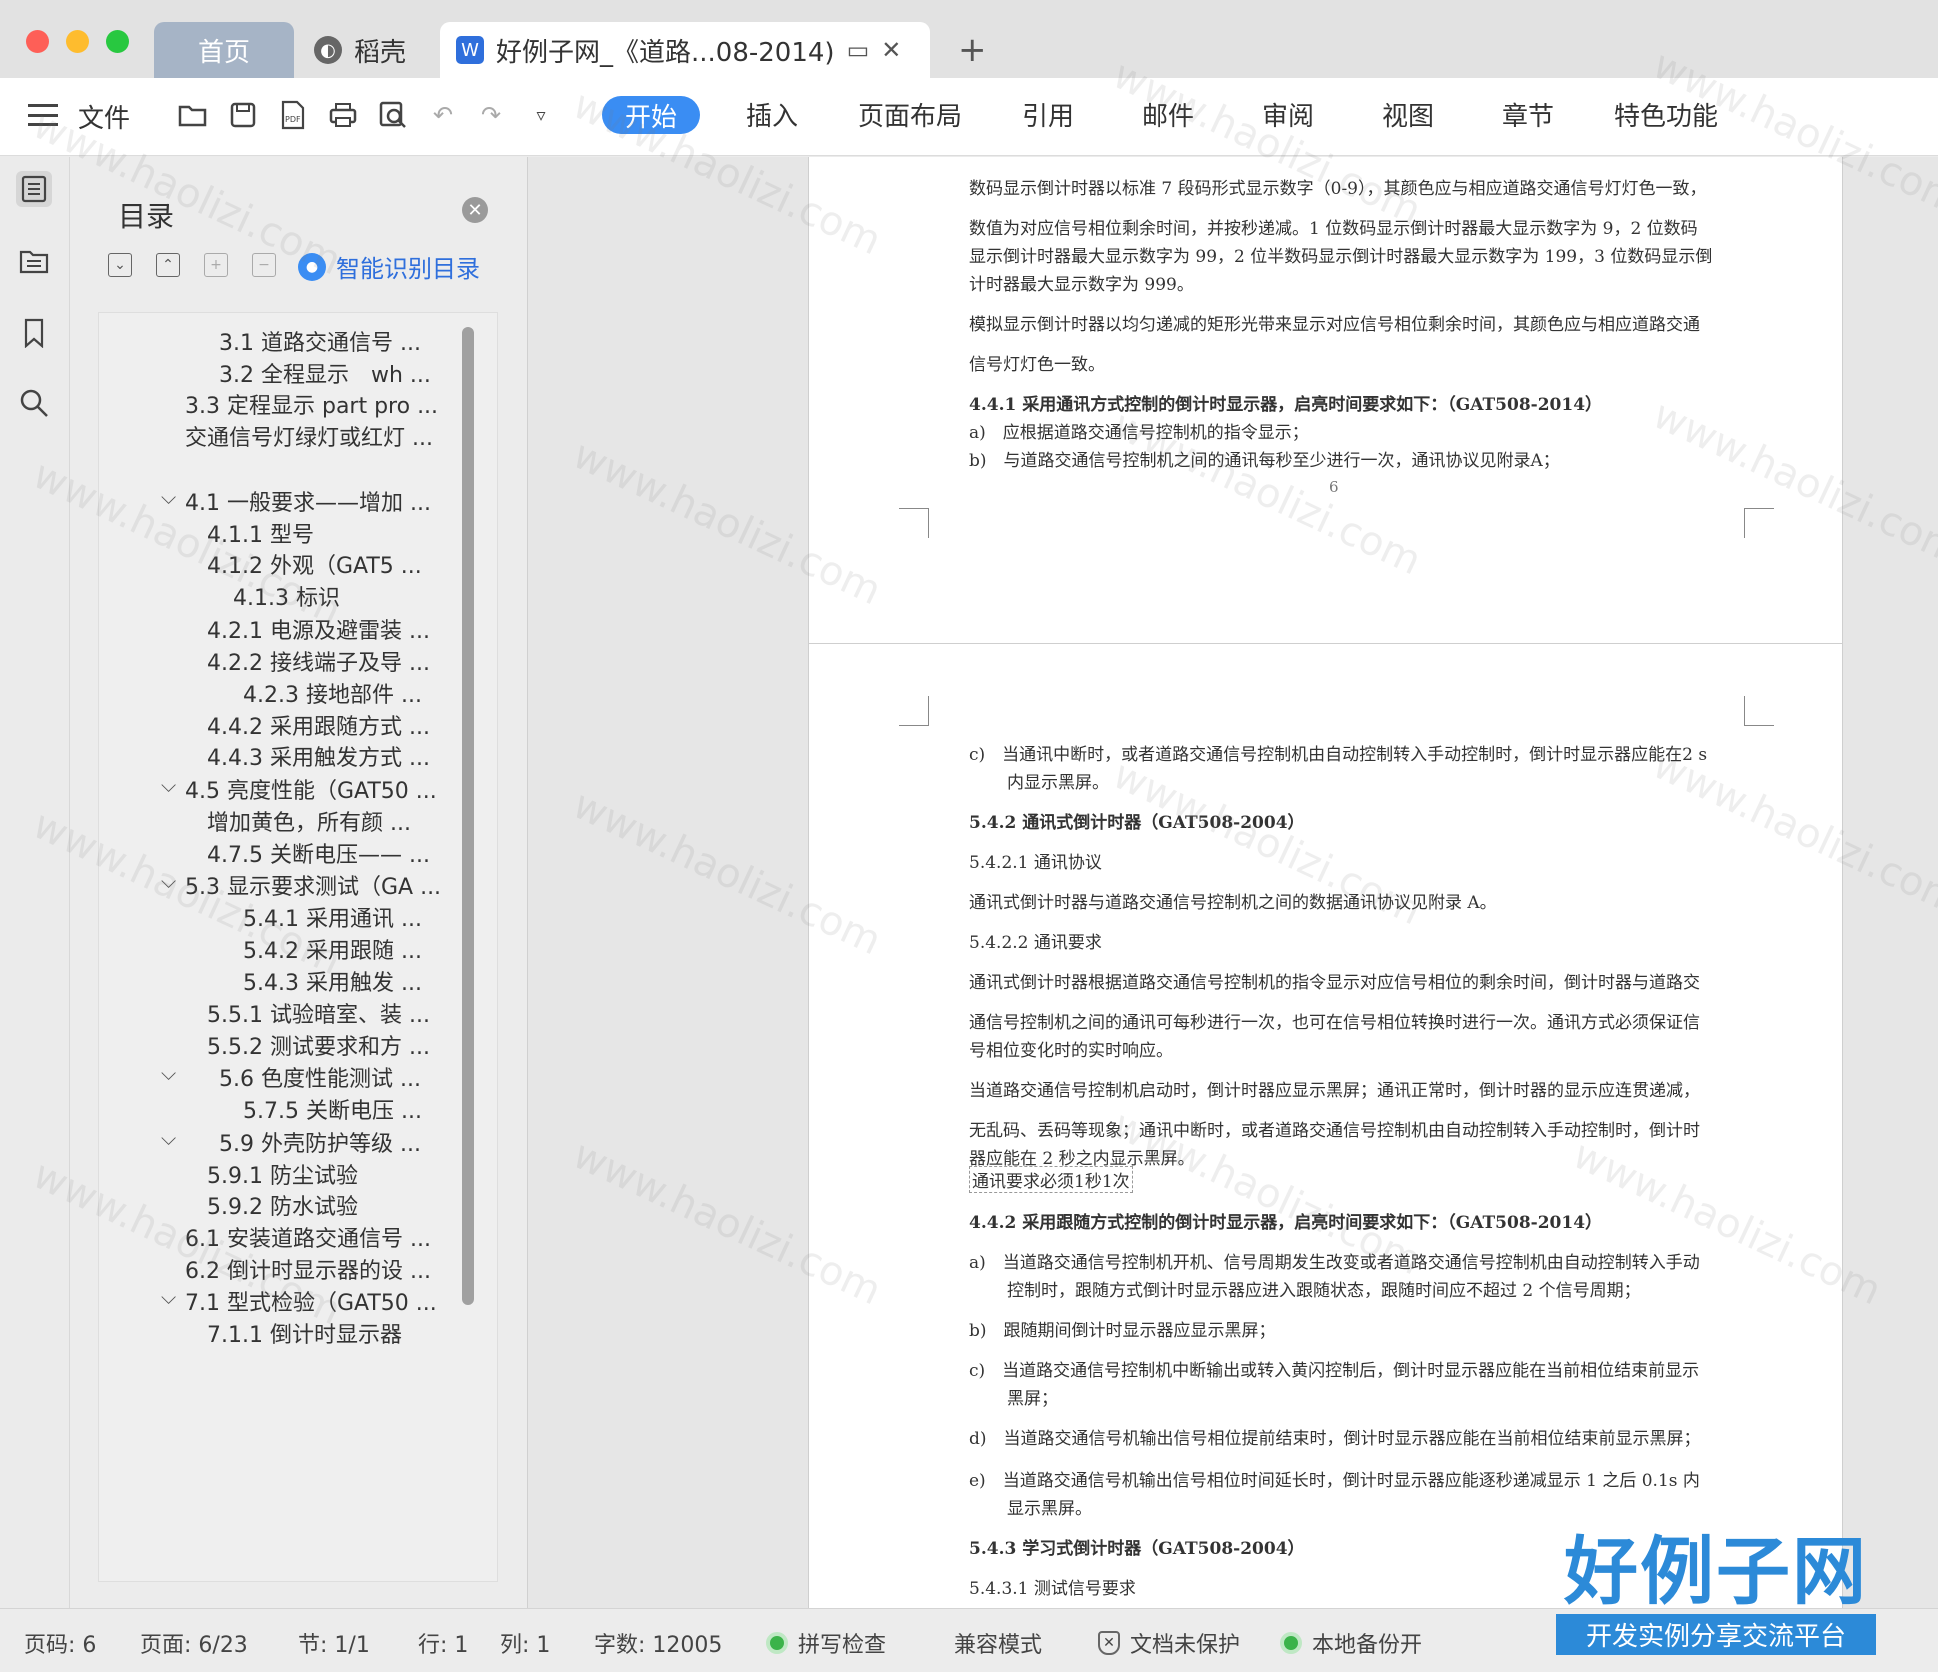 This screenshot has width=1938, height=1672. Describe the element at coordinates (651, 115) in the screenshot. I see `tab-start: 开始` at that location.